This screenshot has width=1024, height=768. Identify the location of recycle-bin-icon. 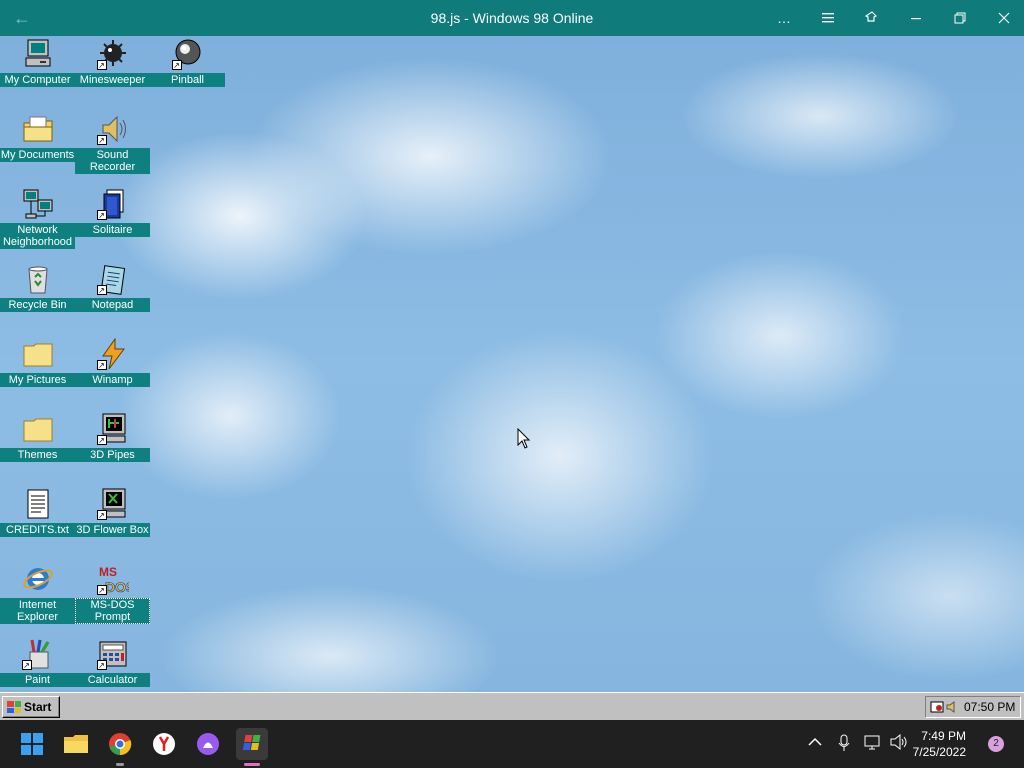
(38, 279).